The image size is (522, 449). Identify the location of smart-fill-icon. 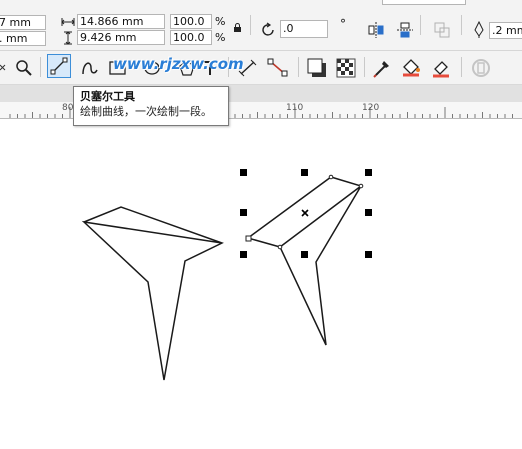
(441, 68).